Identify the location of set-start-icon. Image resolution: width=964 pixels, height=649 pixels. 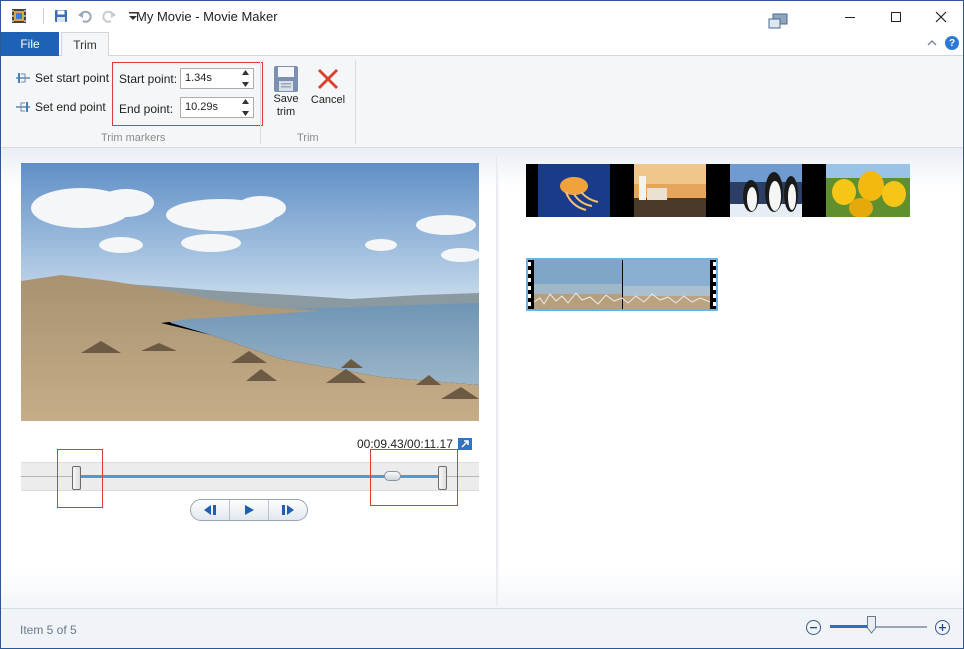
(23, 78).